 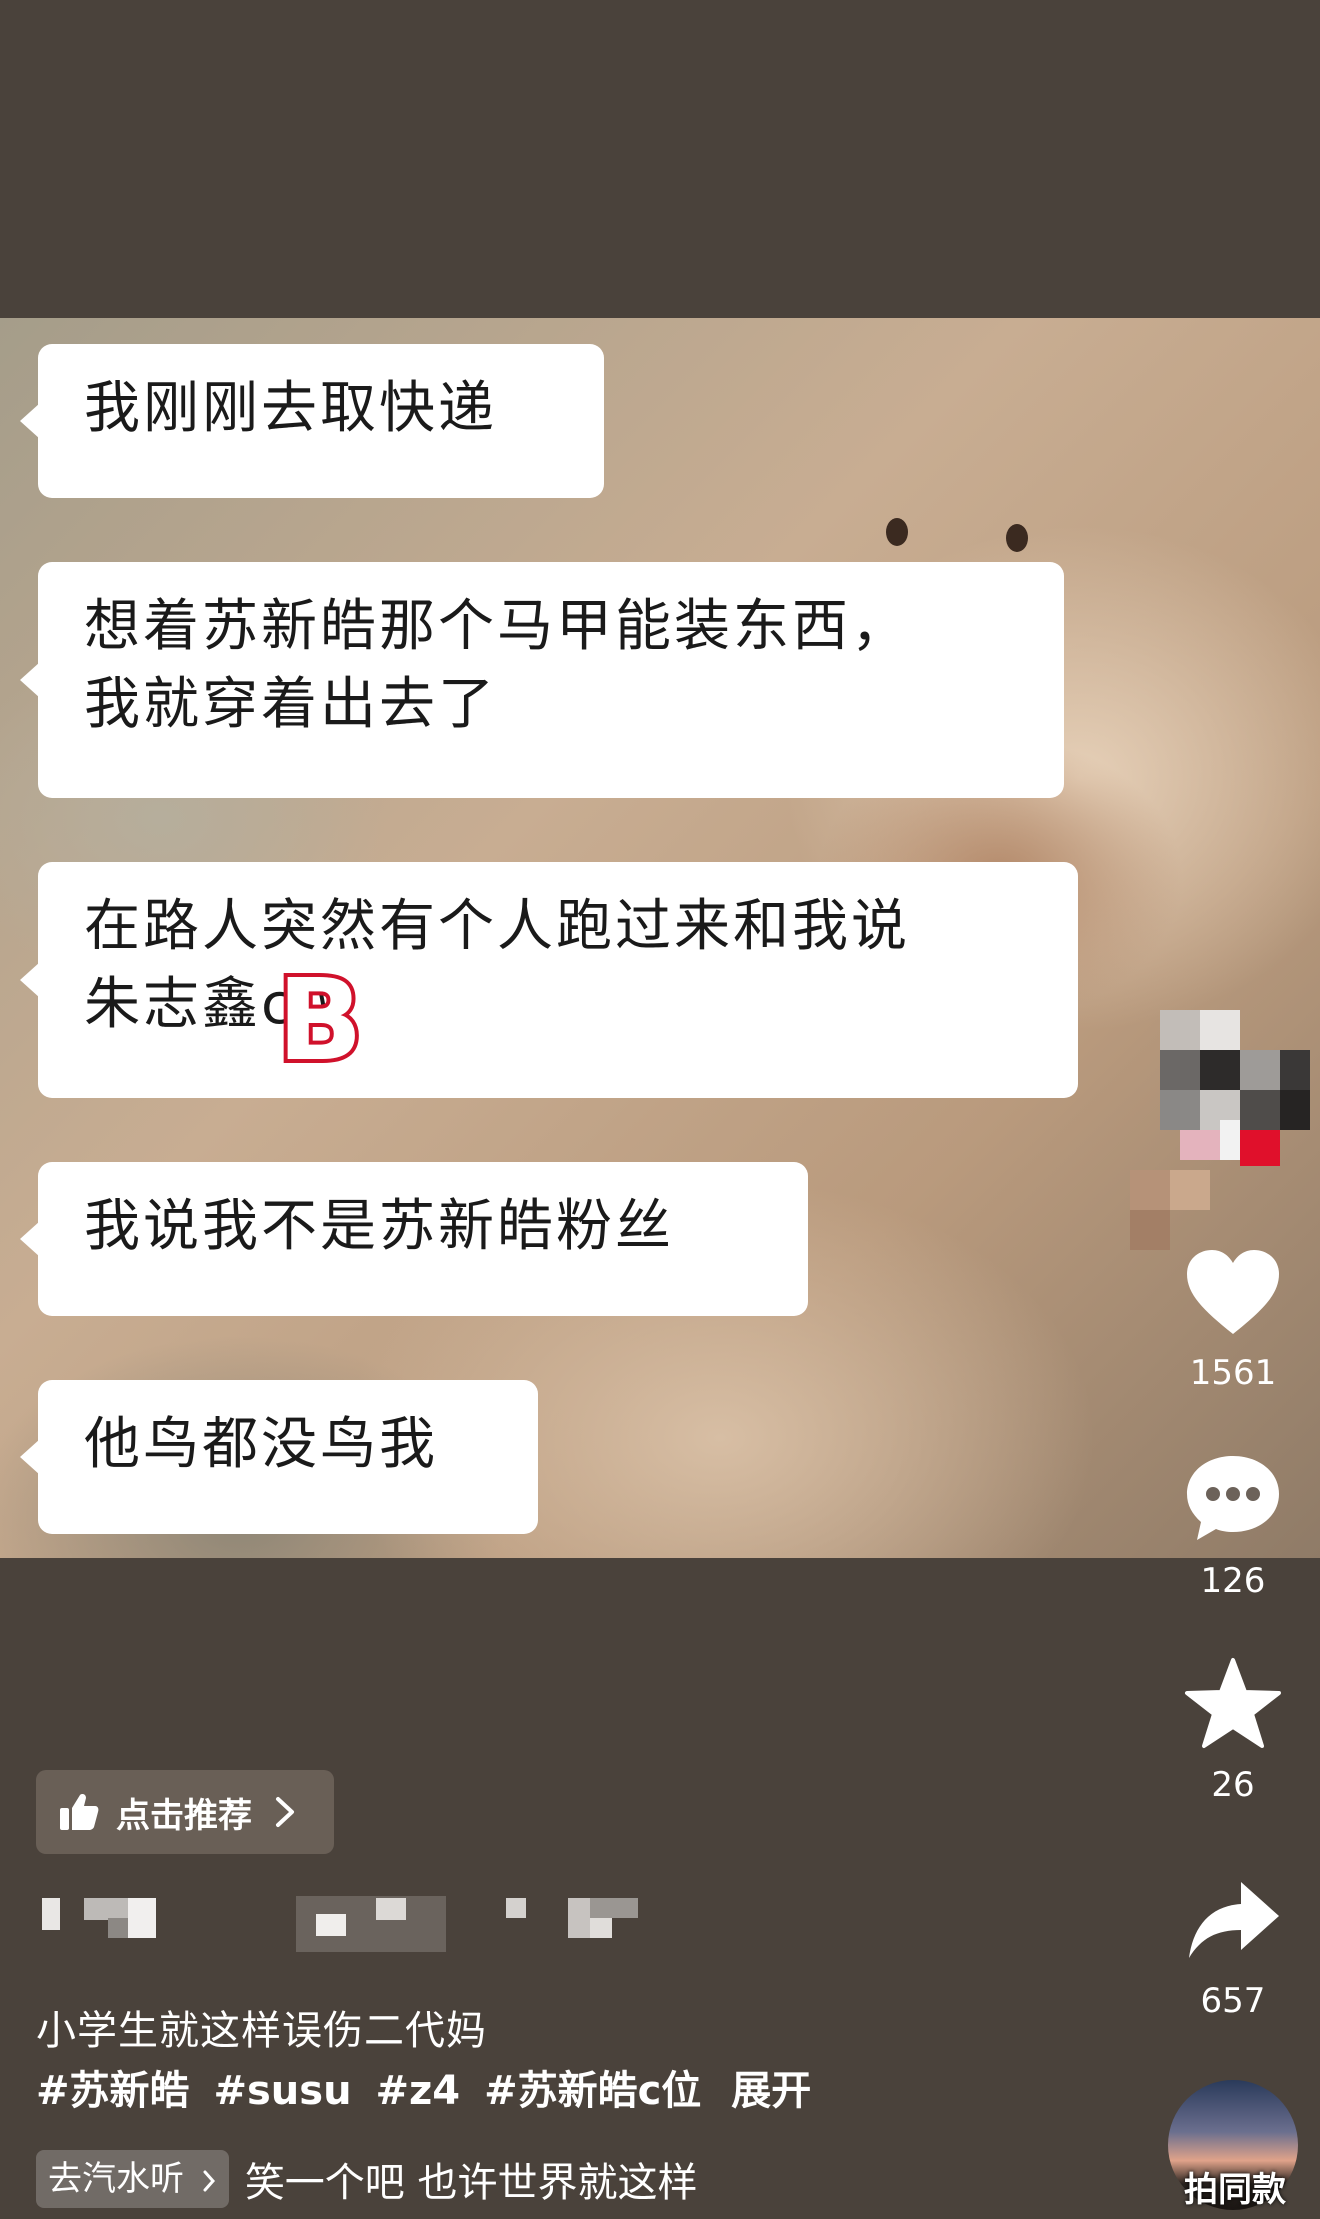 I want to click on recommend-button: 点击推荐, so click(x=185, y=1812).